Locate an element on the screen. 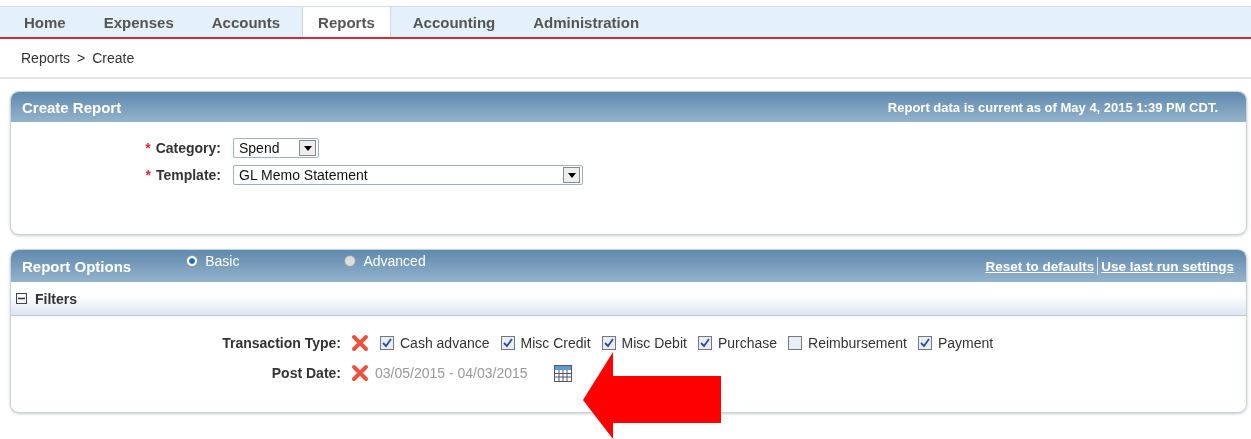  checkbox-label: Misc Credit is located at coordinates (555, 343).